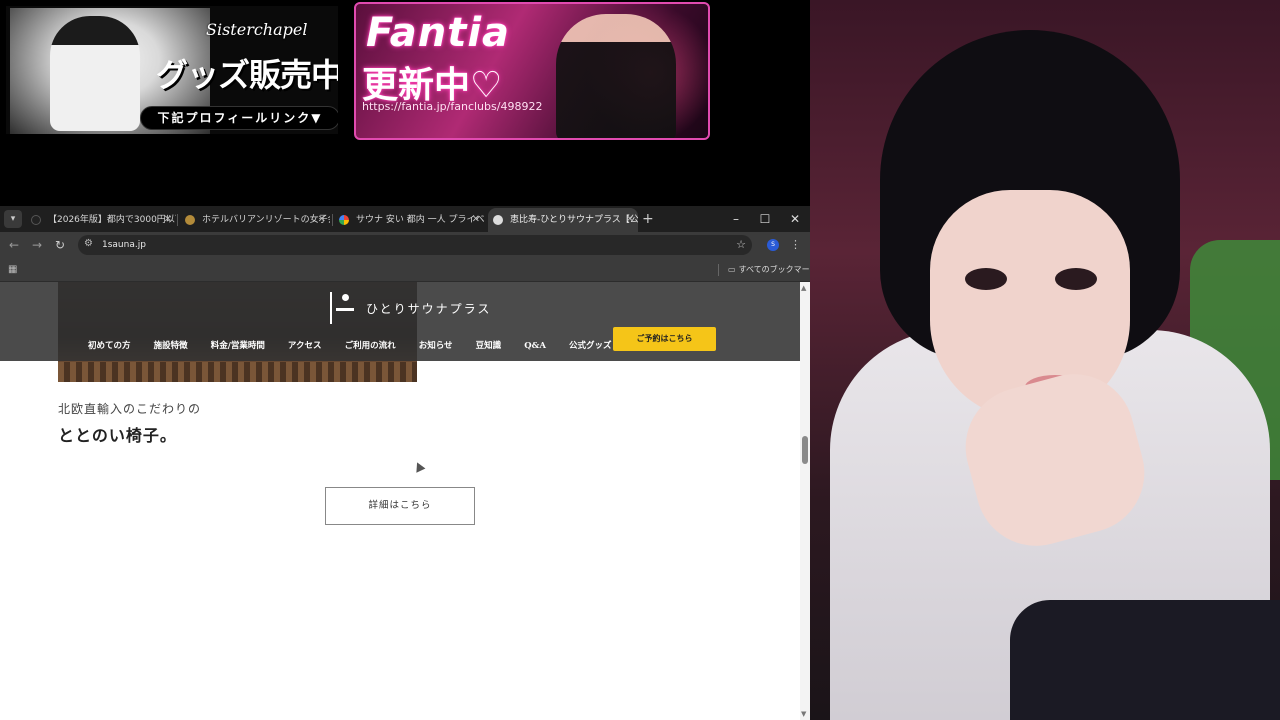 The width and height of the screenshot is (1280, 720). I want to click on forward-button: →, so click(37, 245).